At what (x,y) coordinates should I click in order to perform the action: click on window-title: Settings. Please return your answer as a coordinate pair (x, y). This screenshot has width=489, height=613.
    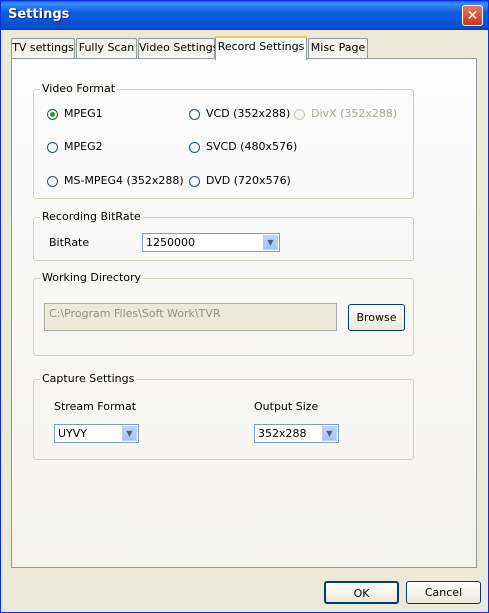
    Looking at the image, I should click on (39, 14).